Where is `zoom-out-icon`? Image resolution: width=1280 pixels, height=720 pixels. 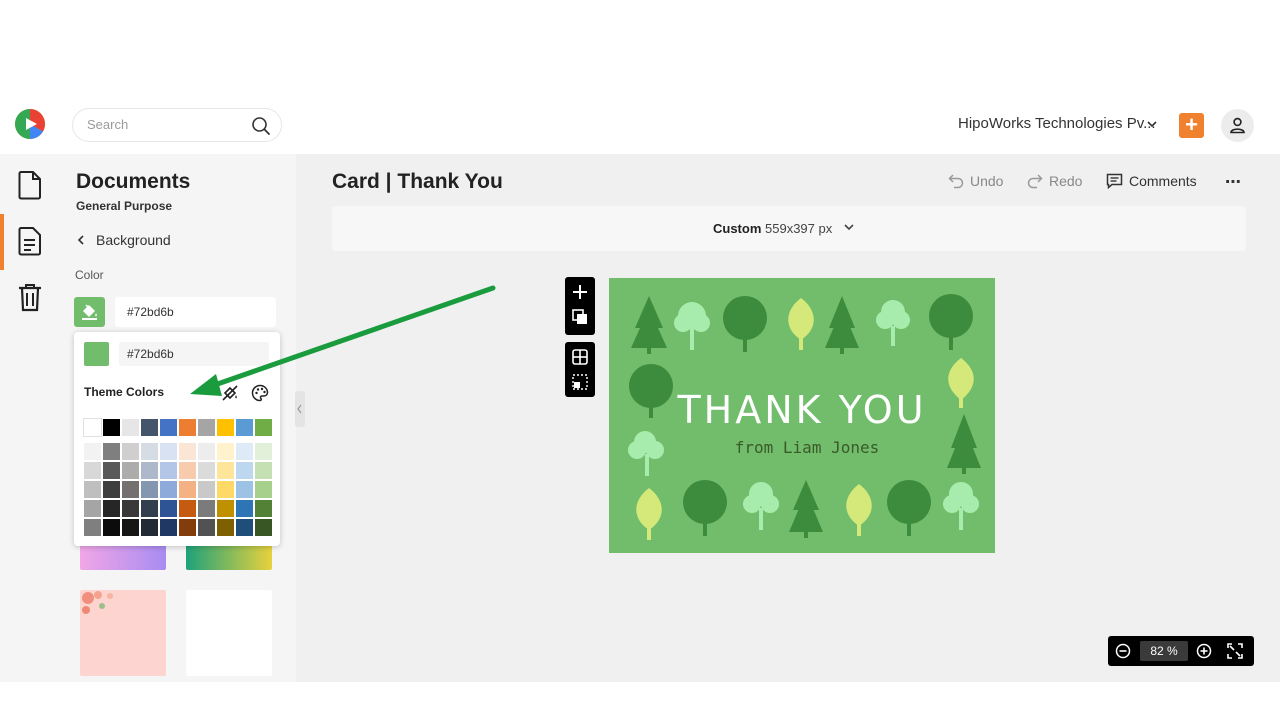
zoom-out-icon is located at coordinates (1123, 651).